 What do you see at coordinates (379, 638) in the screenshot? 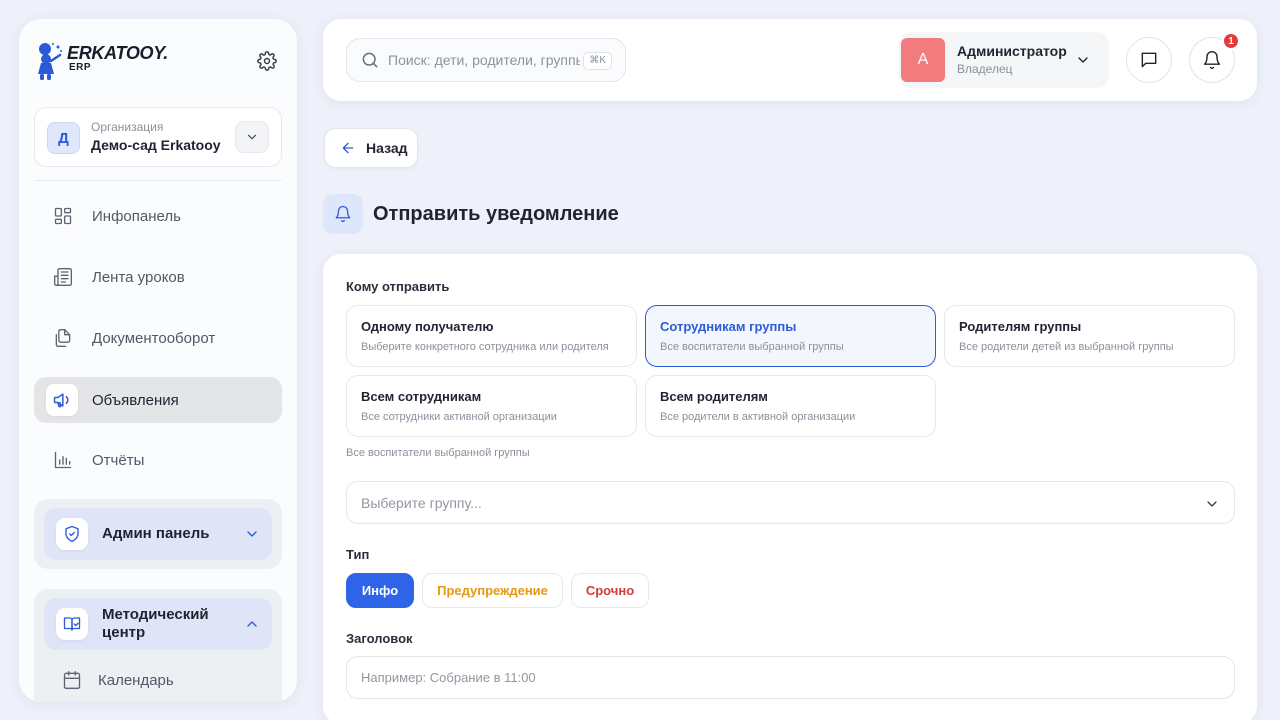
I see `heading-label: Заголовок` at bounding box center [379, 638].